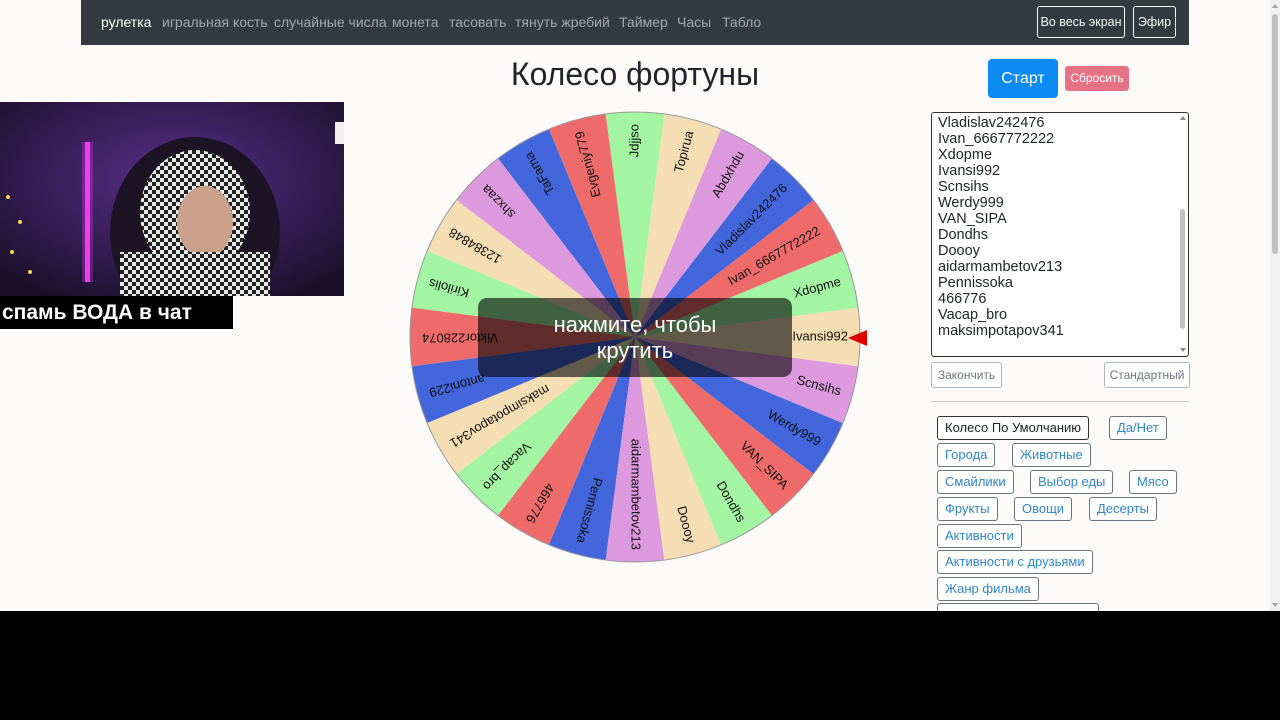 Image resolution: width=1280 pixels, height=720 pixels. What do you see at coordinates (1275, 6) in the screenshot?
I see `page-scroll-up-icon` at bounding box center [1275, 6].